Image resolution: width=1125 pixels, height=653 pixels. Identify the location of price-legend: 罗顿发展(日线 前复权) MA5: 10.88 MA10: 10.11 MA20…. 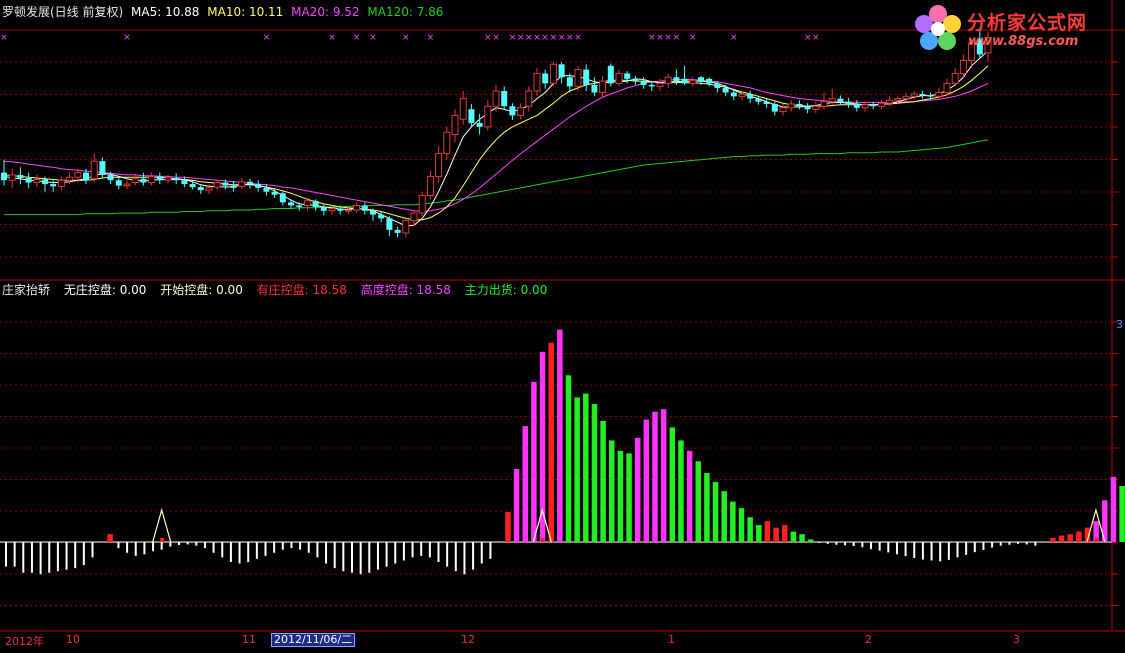
(224, 12).